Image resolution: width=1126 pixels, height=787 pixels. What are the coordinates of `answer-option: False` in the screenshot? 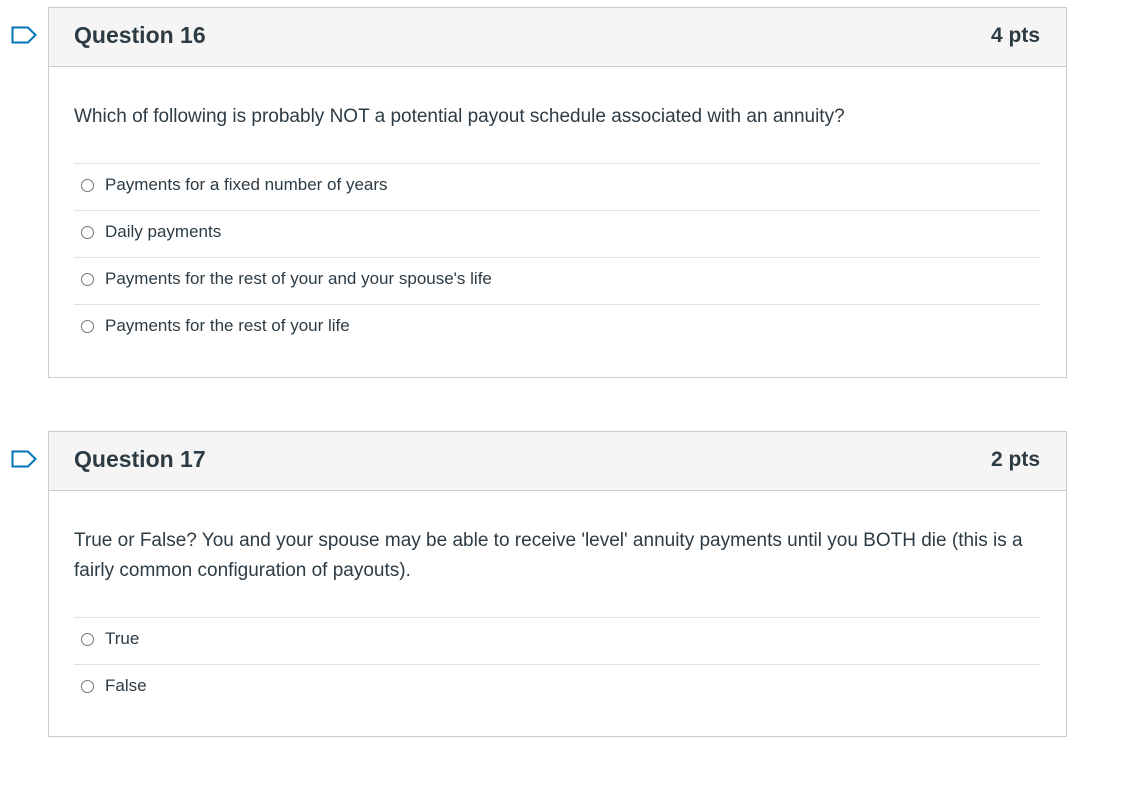 It's located at (557, 688).